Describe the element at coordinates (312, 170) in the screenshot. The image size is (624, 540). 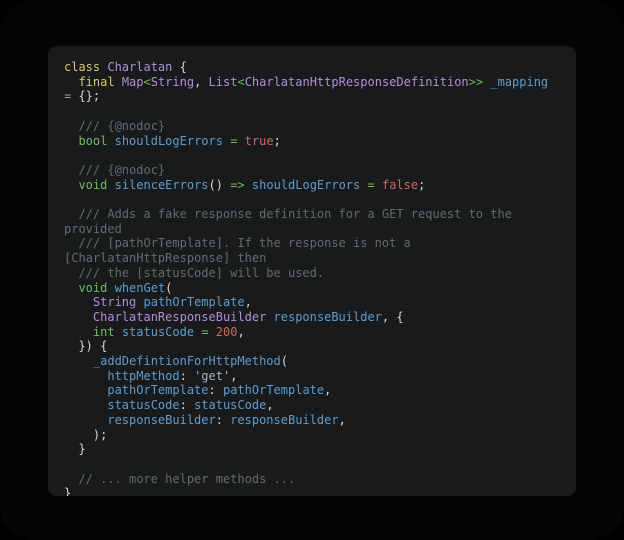
I see `code-line: /// {@nodoc}` at that location.